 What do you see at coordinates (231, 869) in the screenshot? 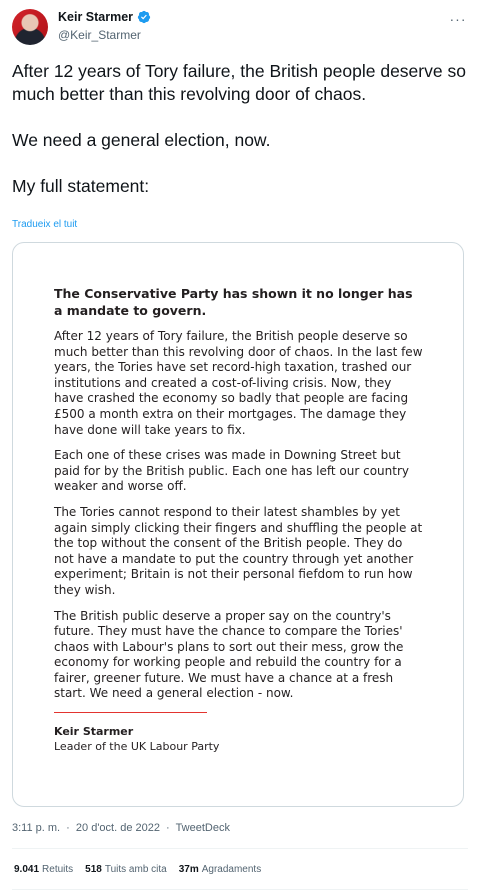
I see `likes-label: Agradaments` at bounding box center [231, 869].